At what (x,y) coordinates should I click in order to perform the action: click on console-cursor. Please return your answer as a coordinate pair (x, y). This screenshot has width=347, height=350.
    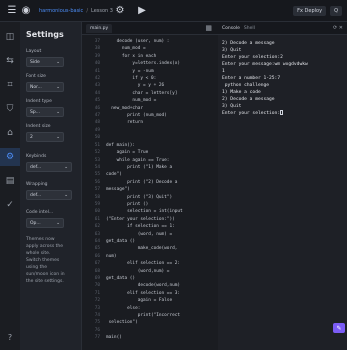
    Looking at the image, I should click on (282, 112).